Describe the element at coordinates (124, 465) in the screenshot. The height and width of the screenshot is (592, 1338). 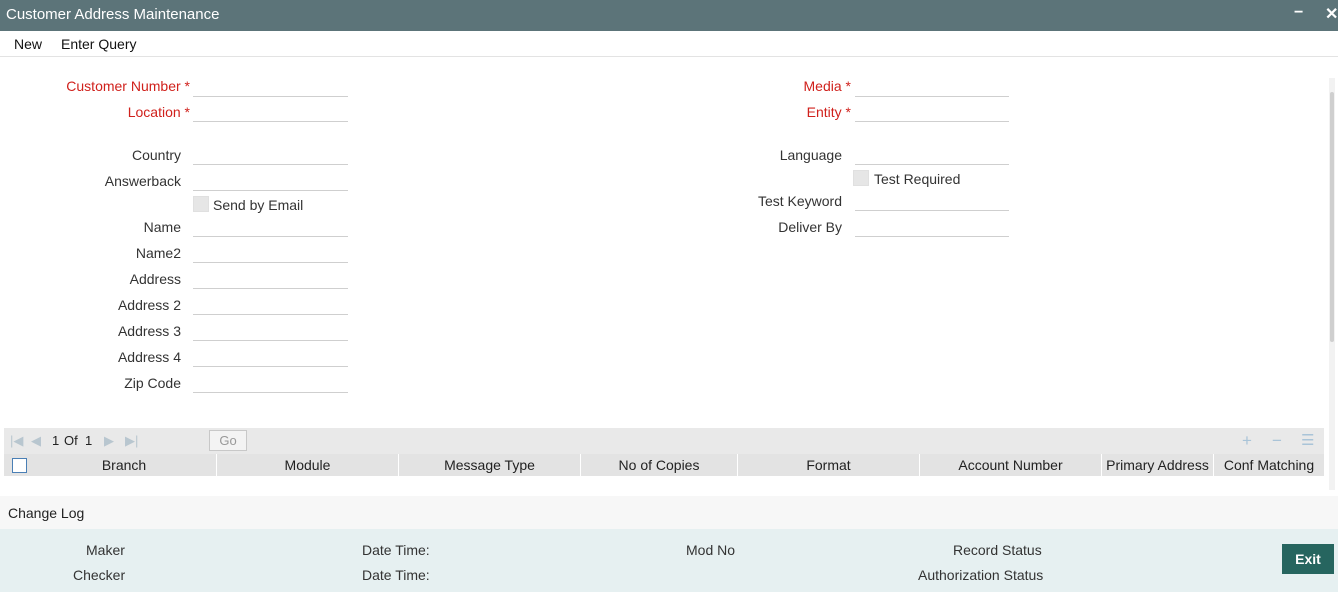
I see `column-branch: Branch` at that location.